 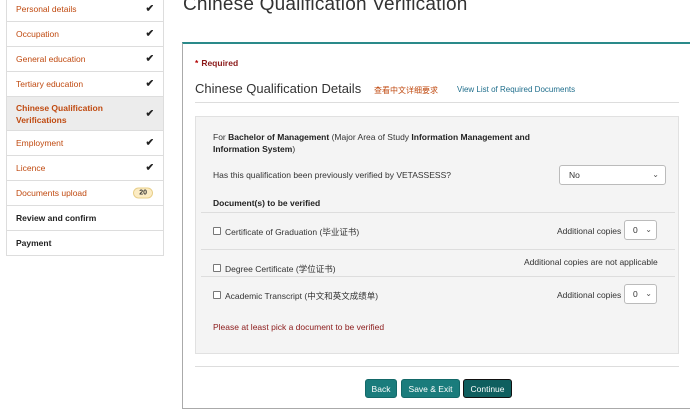 What do you see at coordinates (56, 218) in the screenshot?
I see `sidebar-item-label: Review and confirm` at bounding box center [56, 218].